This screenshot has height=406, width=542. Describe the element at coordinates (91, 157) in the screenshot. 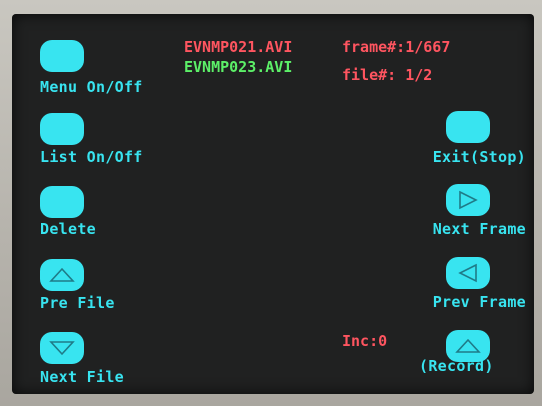

I see `list-toggle-label: List On/Off` at that location.